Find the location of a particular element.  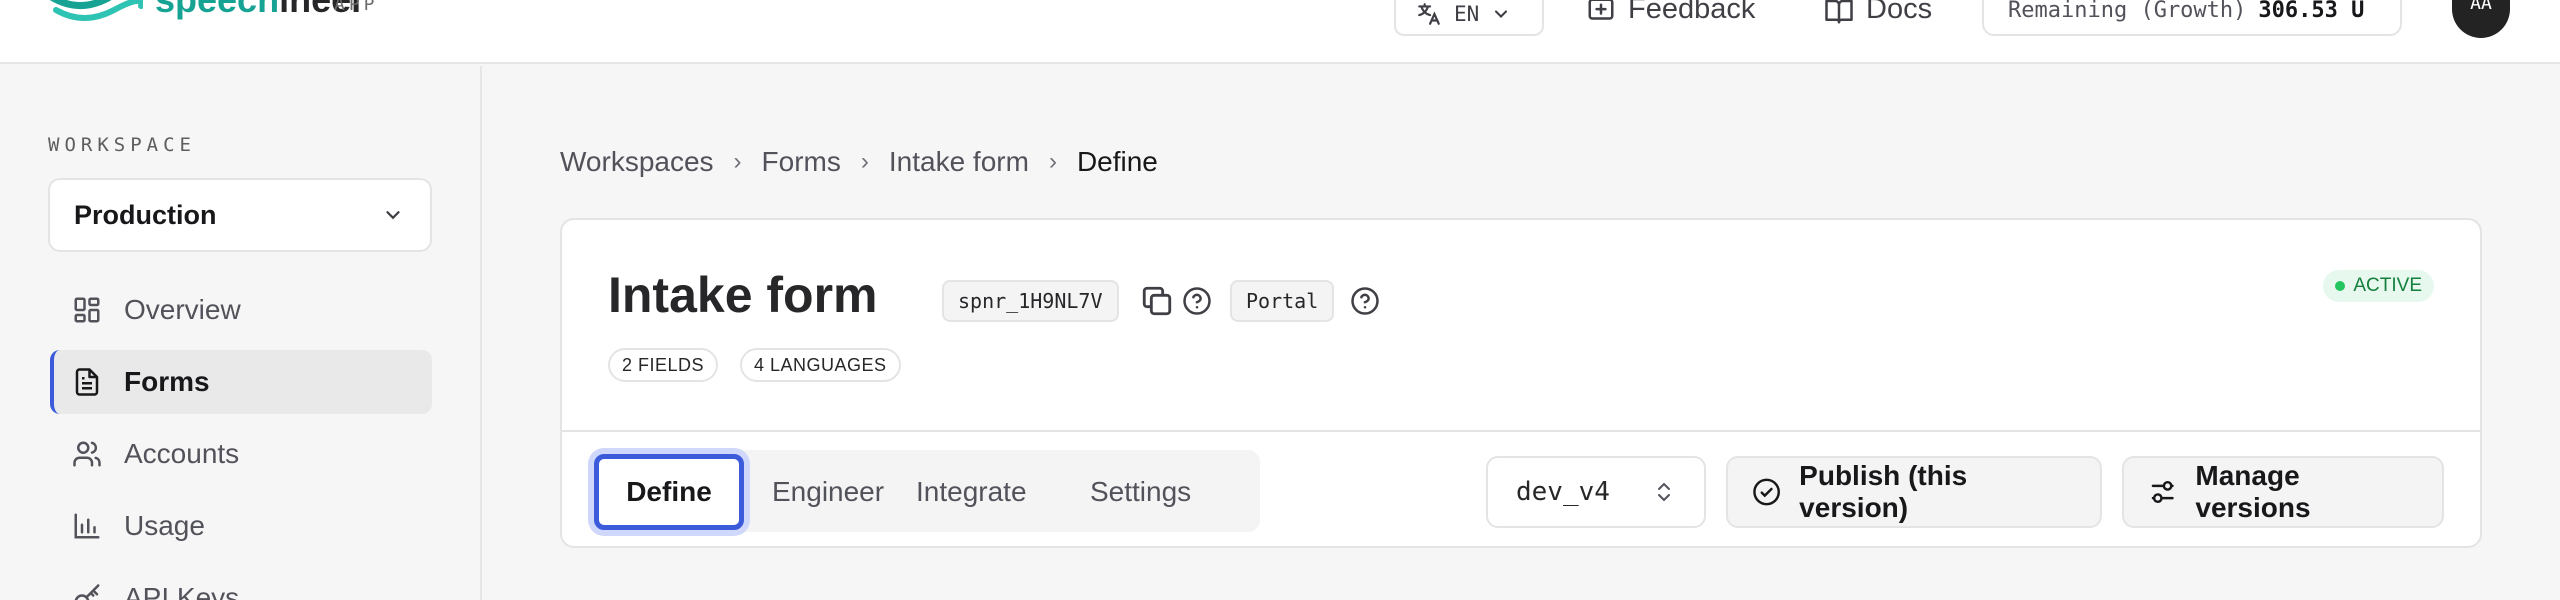

remaining-balance: Remaining (Growth) 306.53 U is located at coordinates (2192, 18).